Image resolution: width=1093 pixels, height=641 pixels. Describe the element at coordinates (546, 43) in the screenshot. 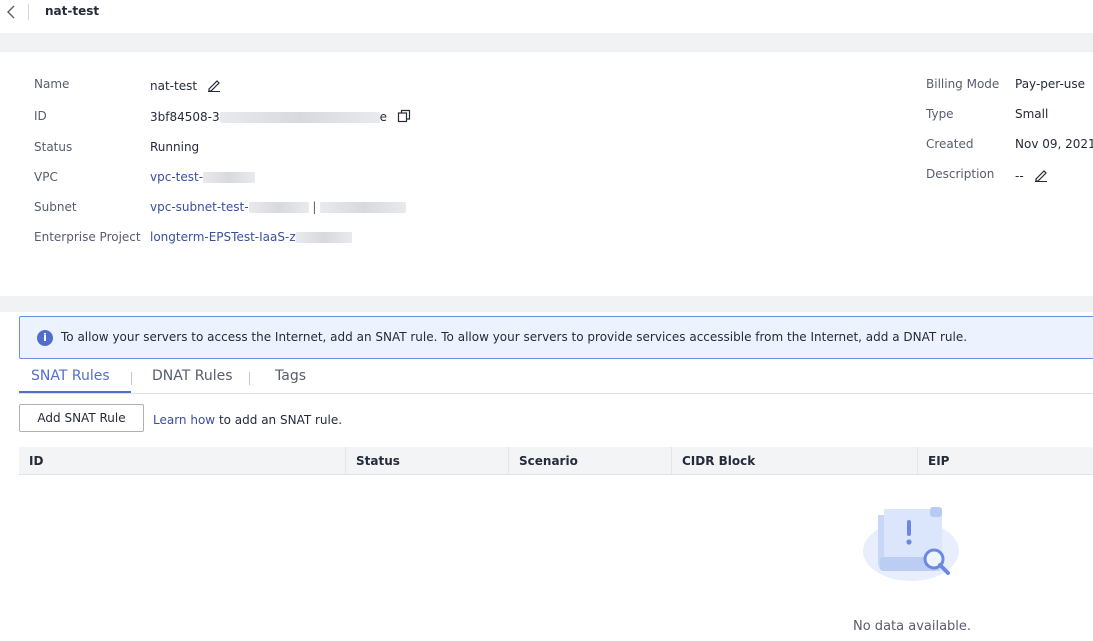

I see `page-background-strip` at that location.